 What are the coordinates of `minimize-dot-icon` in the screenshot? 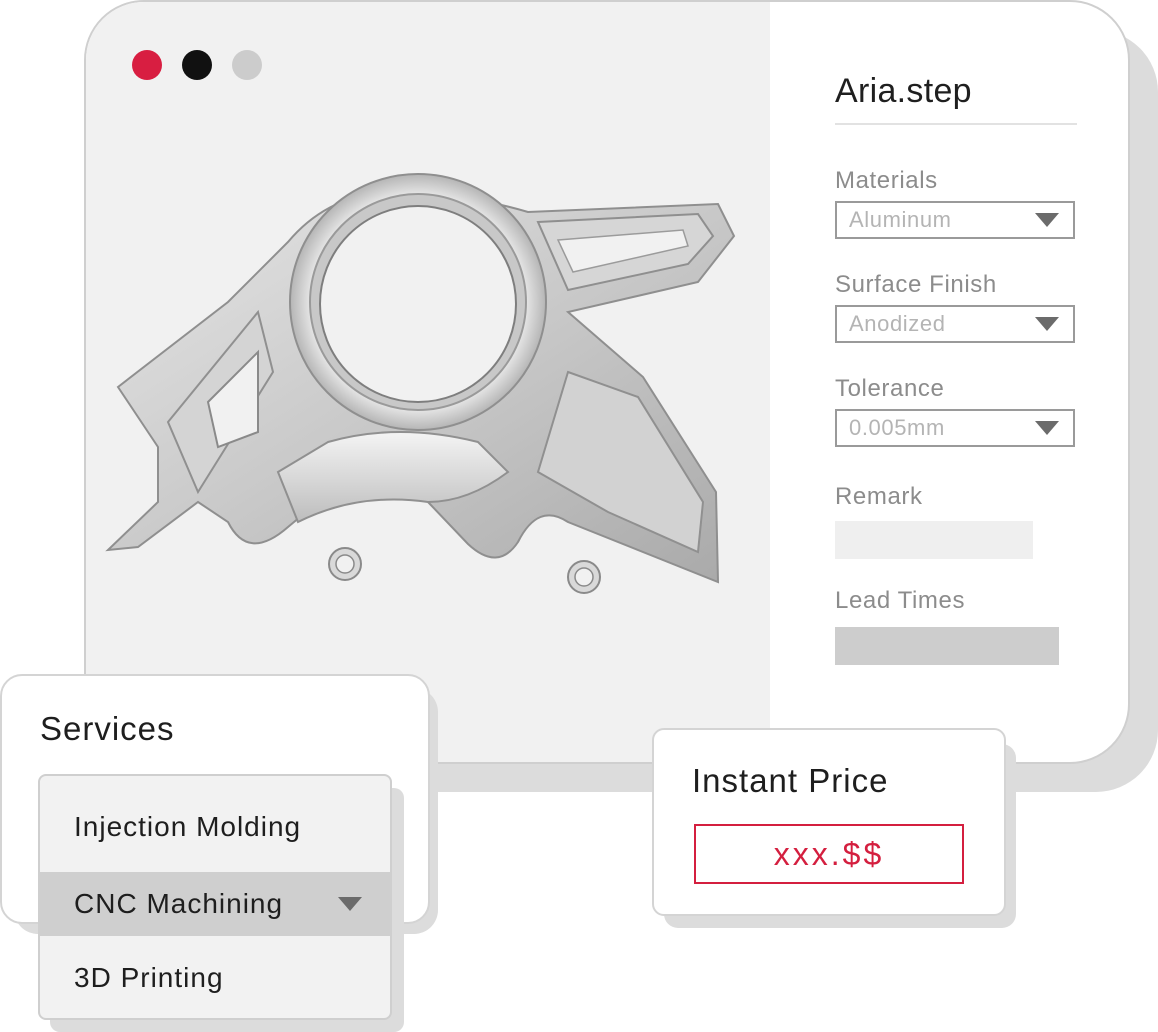 It's located at (197, 65).